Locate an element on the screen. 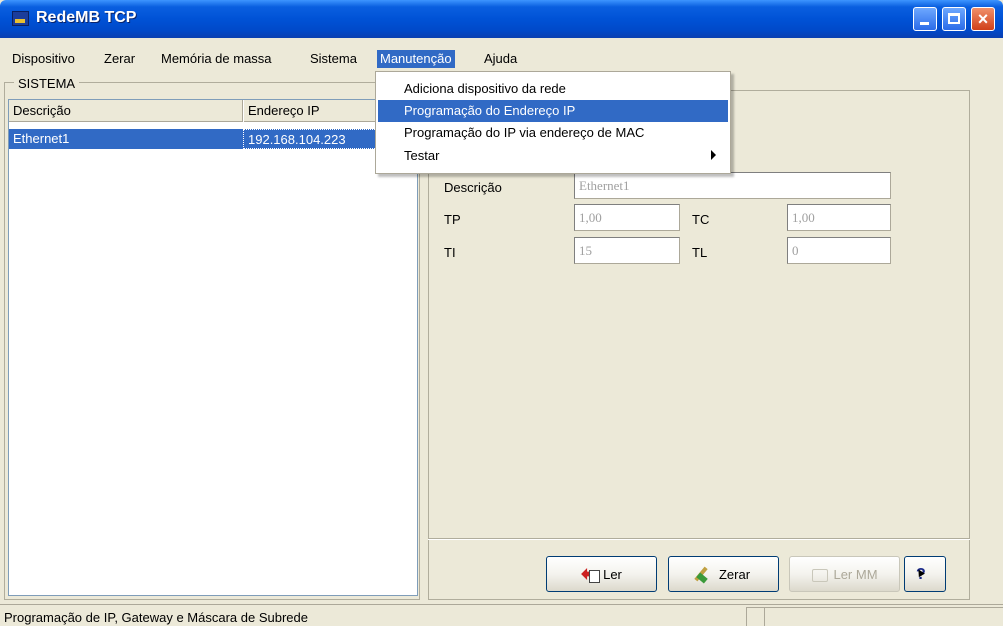  read-arrow-icon is located at coordinates (591, 574).